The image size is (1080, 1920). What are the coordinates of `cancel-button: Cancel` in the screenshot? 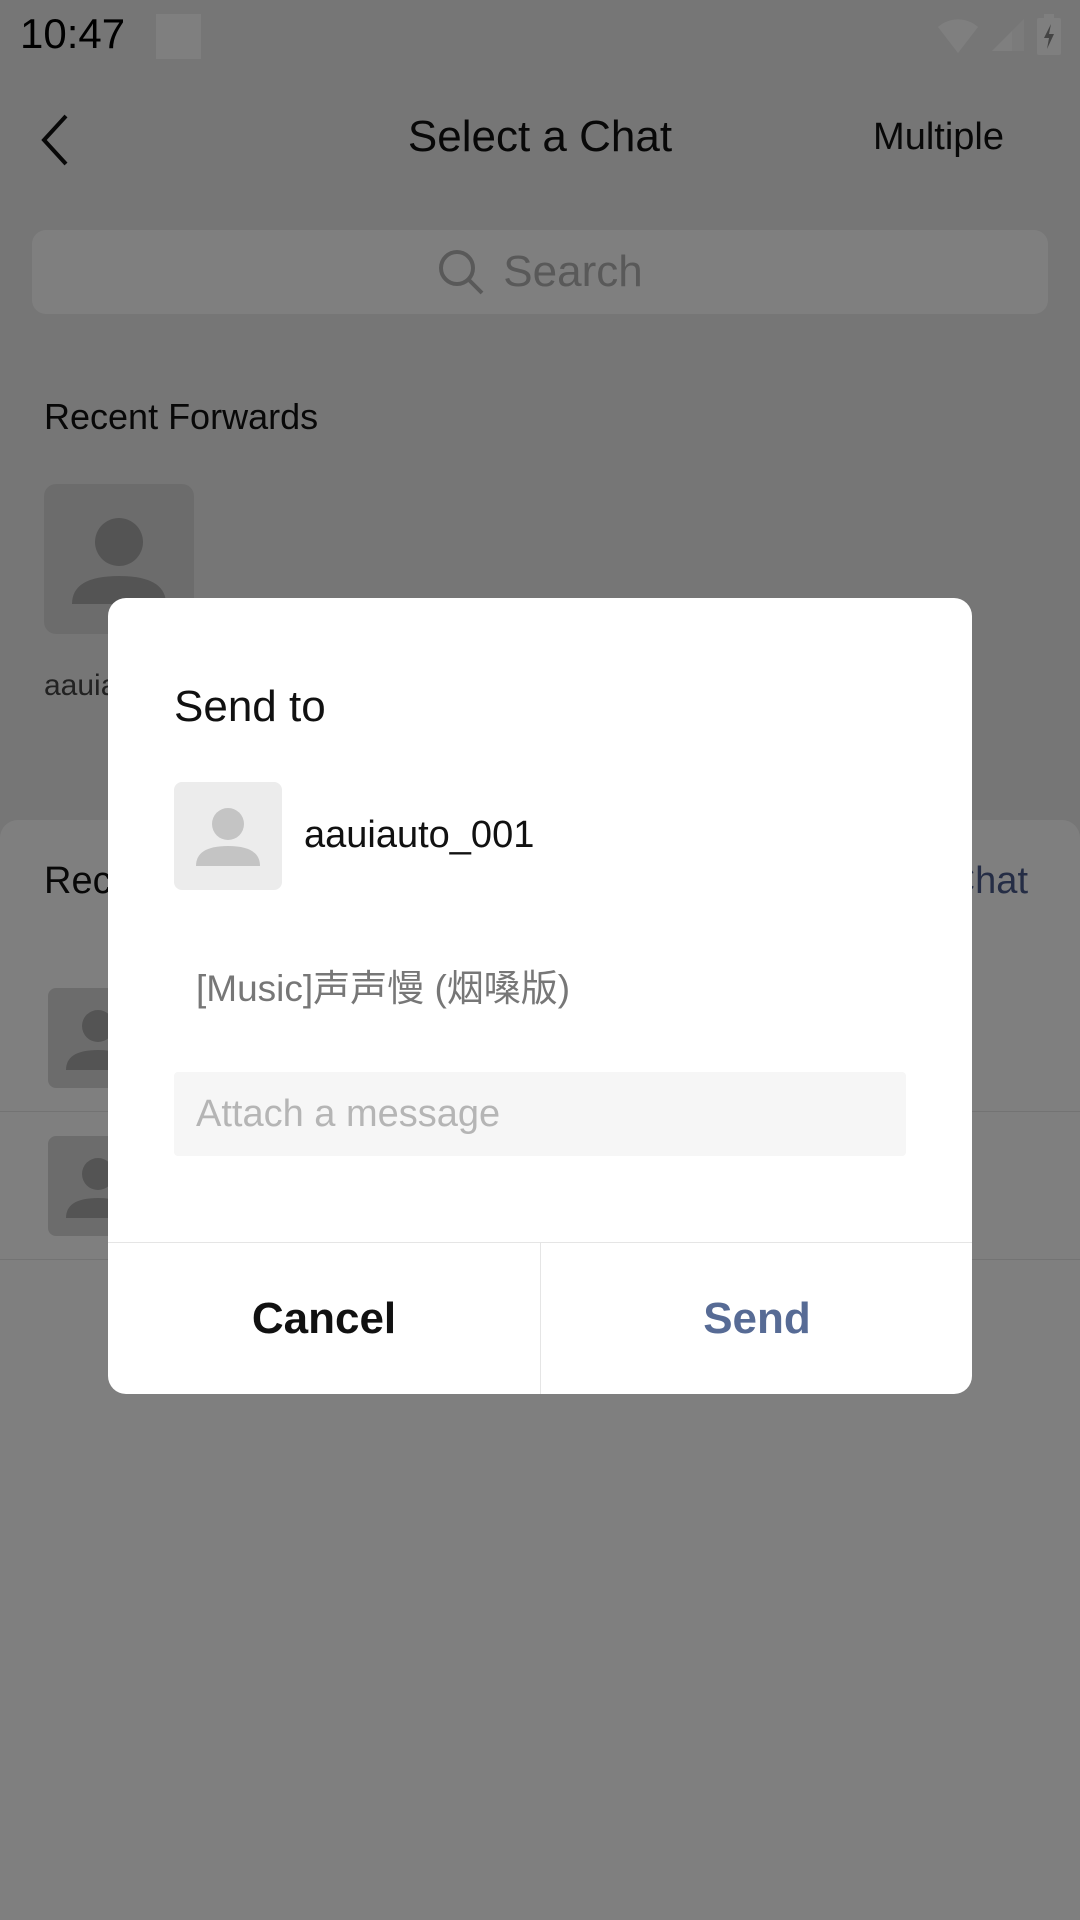 It's located at (324, 1318).